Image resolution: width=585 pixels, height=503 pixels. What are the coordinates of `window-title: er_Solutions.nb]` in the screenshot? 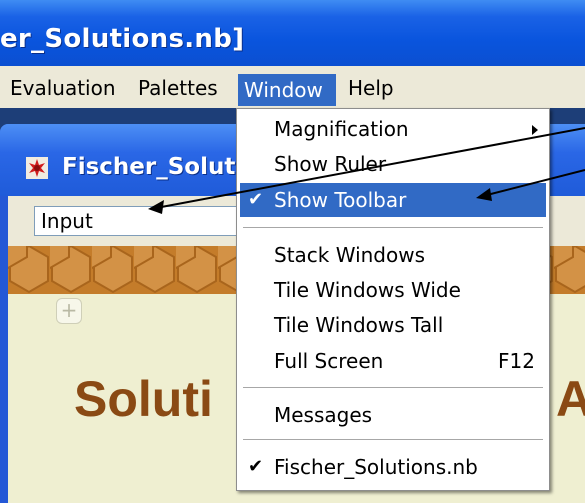 It's located at (122, 39).